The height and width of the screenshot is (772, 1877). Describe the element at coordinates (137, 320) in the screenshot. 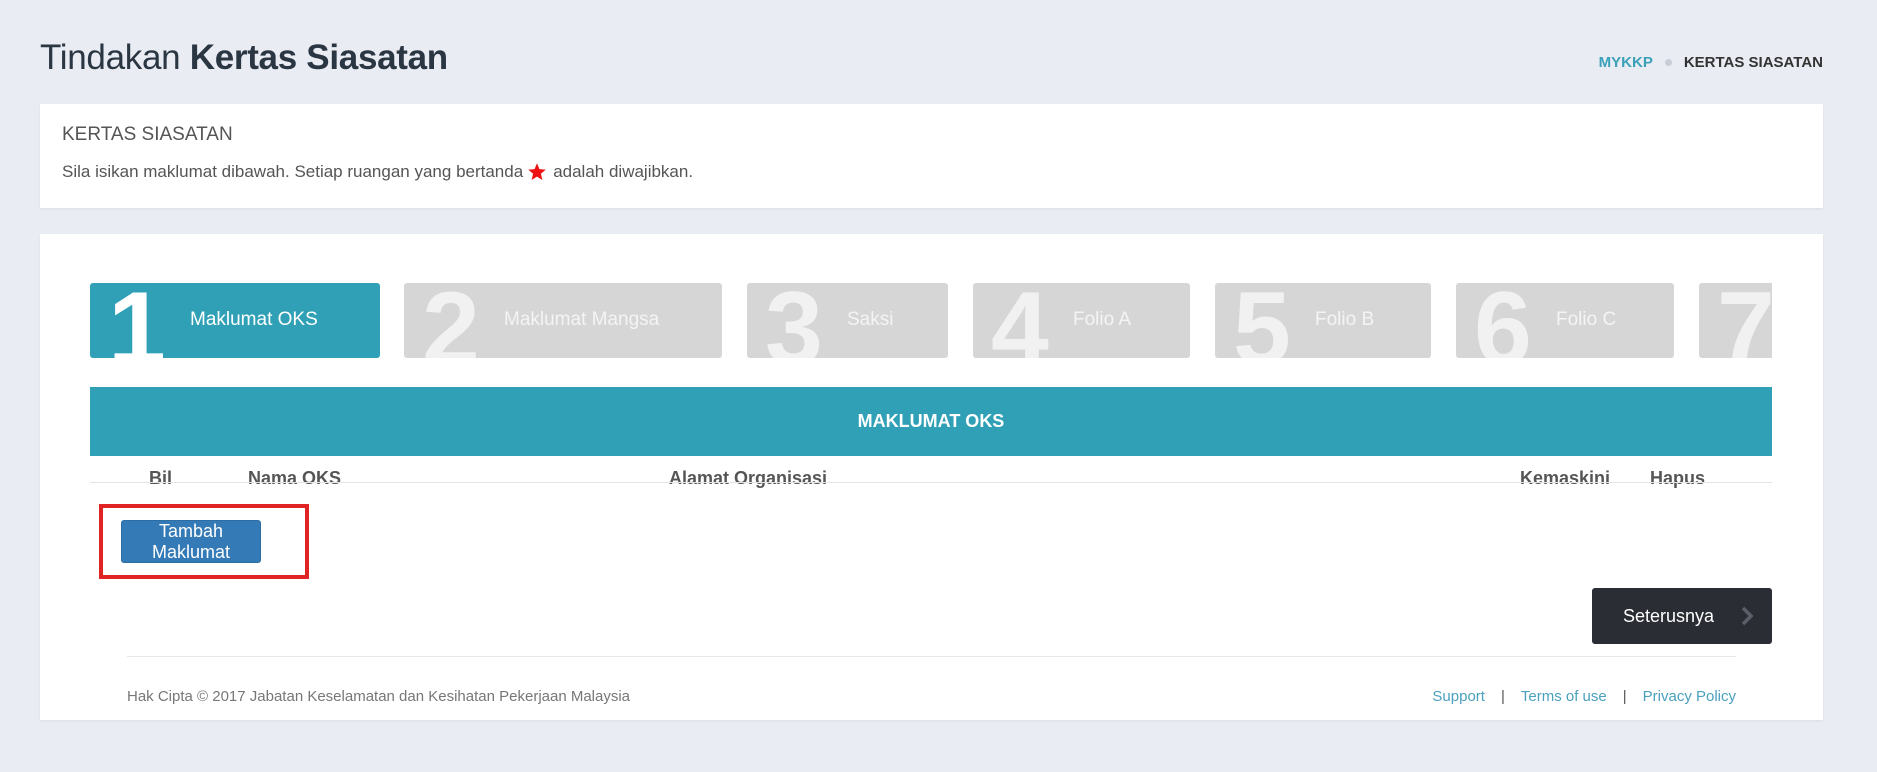

I see `step-number: 1` at that location.